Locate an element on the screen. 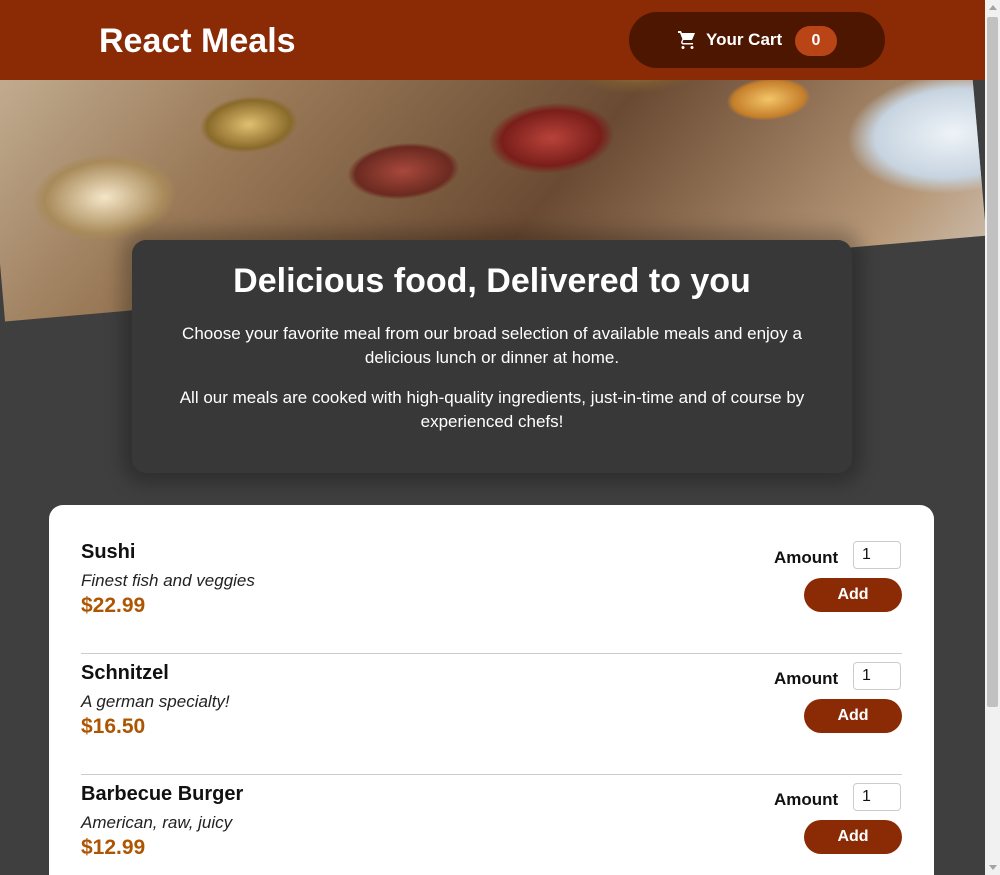 The width and height of the screenshot is (1000, 875). scrollbar-thumb is located at coordinates (992, 362).